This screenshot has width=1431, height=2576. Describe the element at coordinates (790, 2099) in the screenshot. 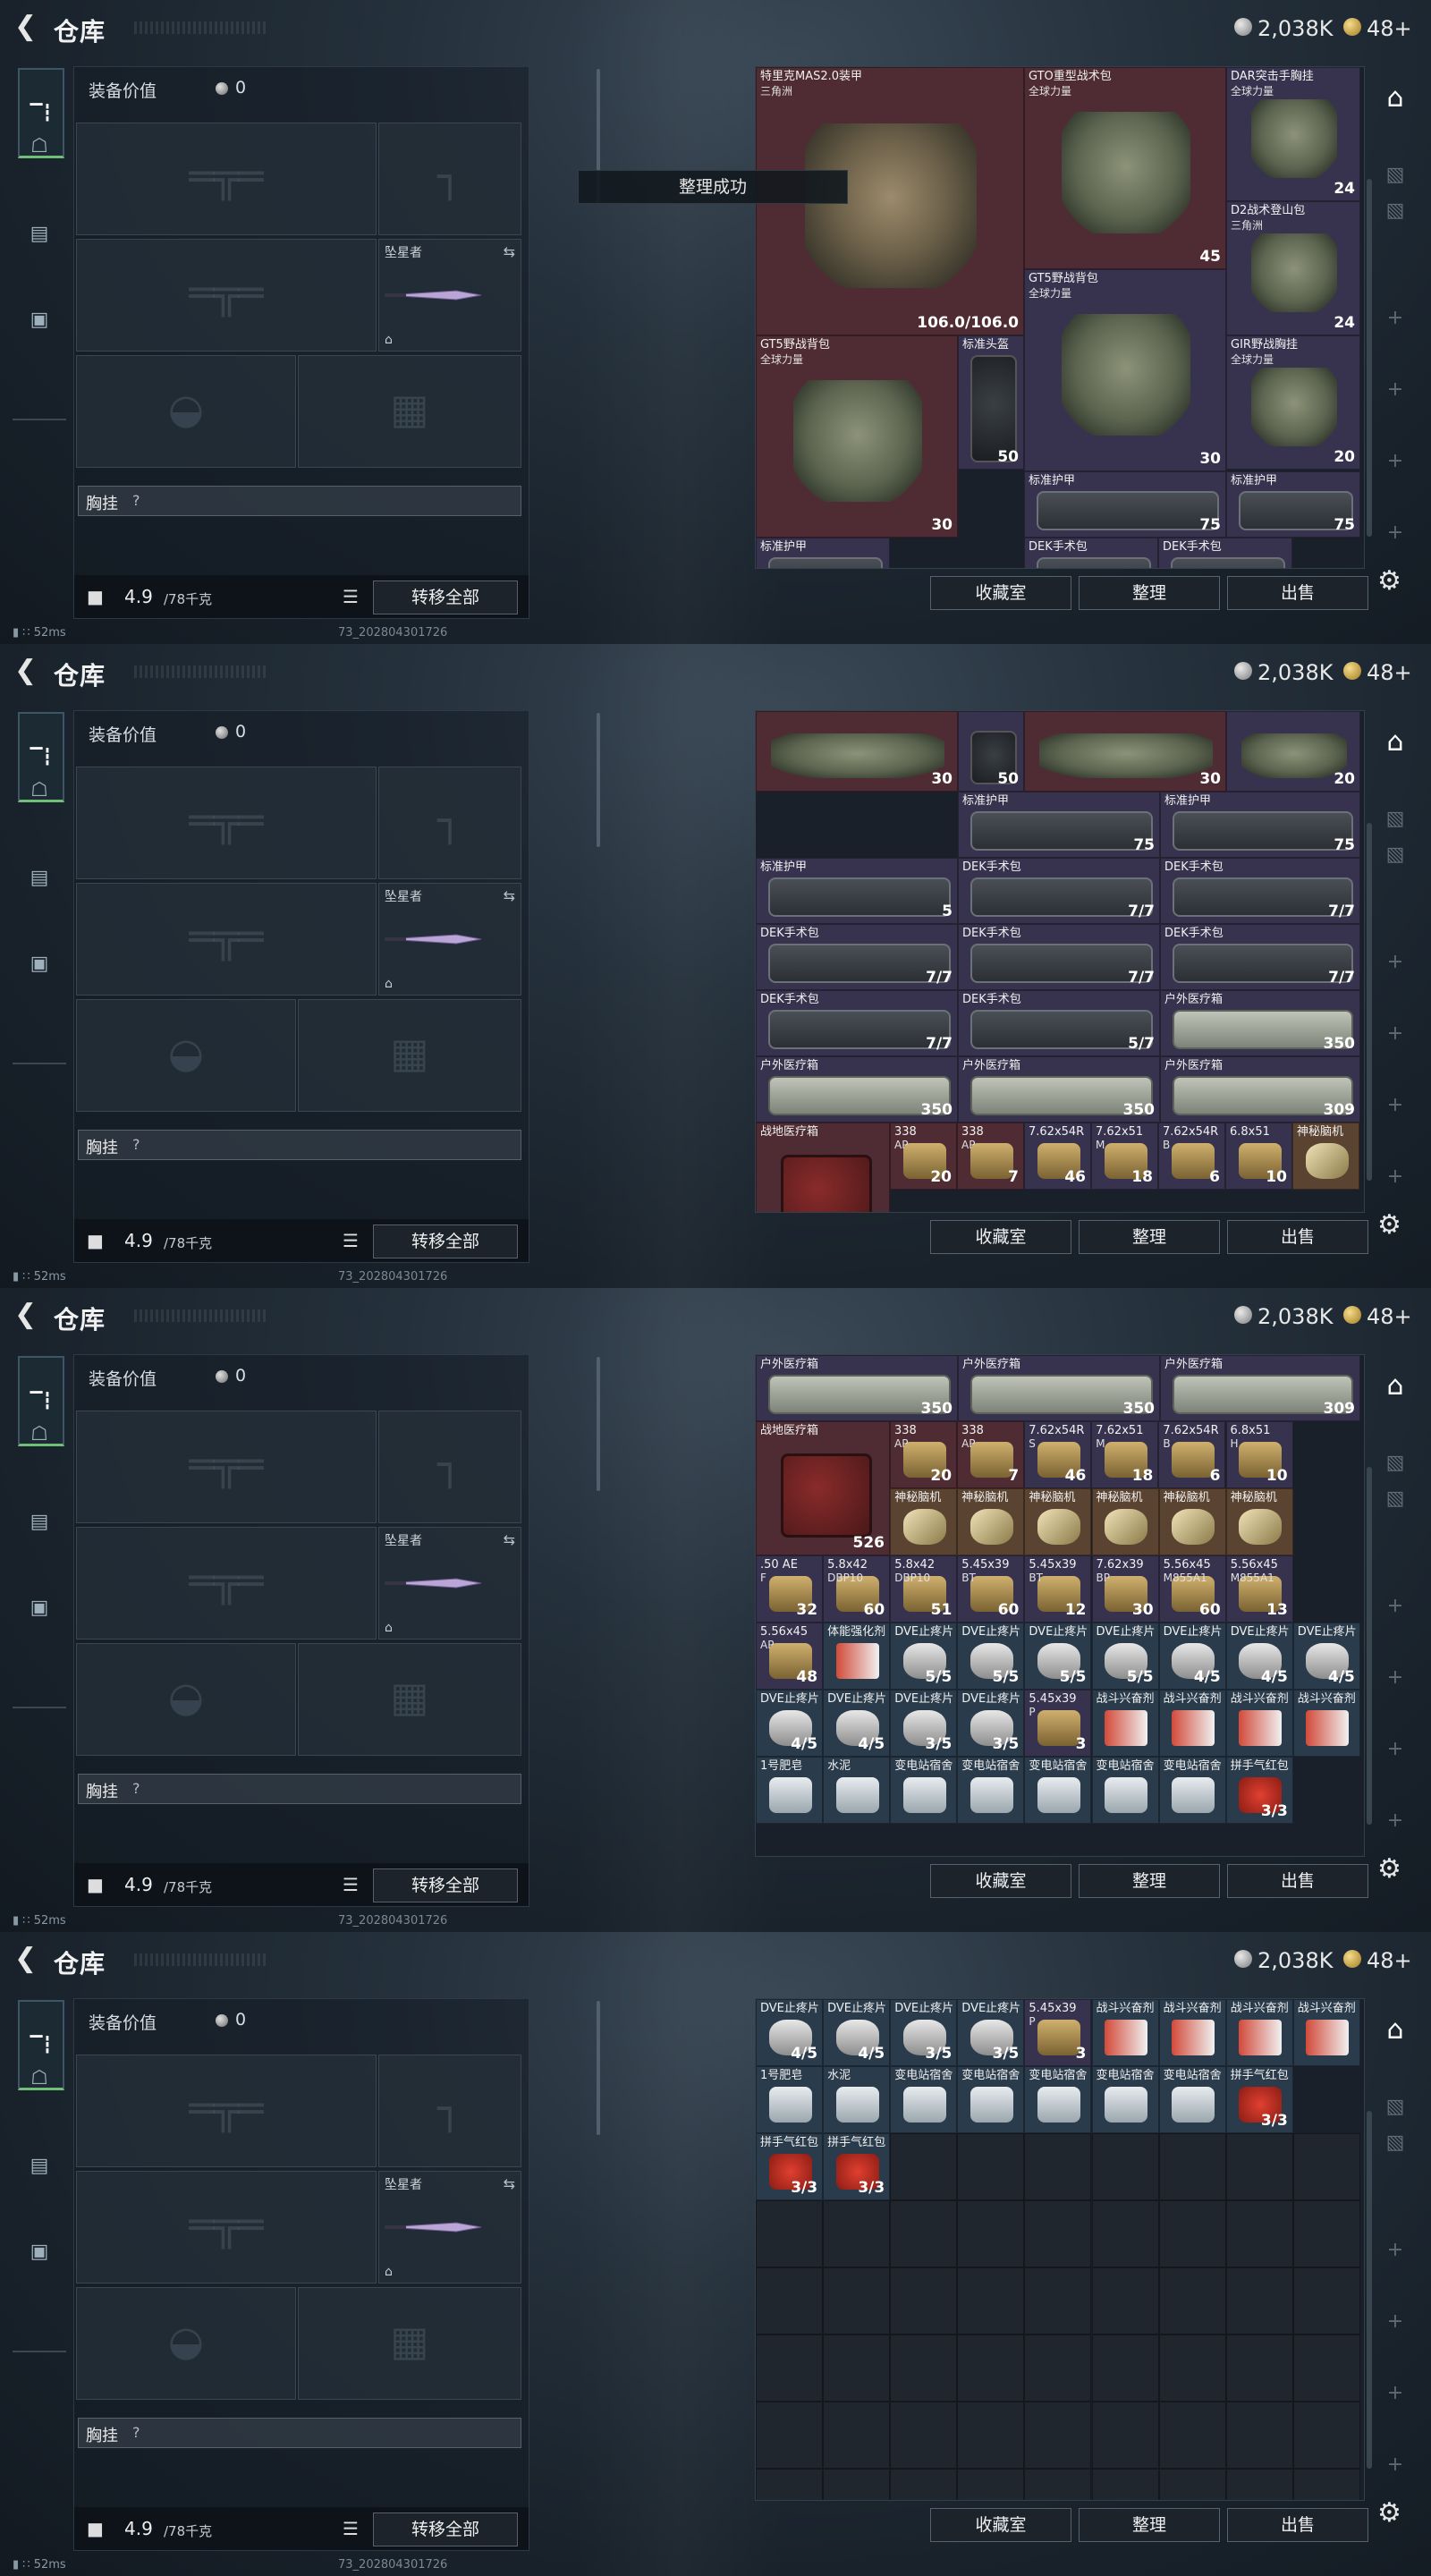

I see `inventory-item: 1号肥皂` at that location.